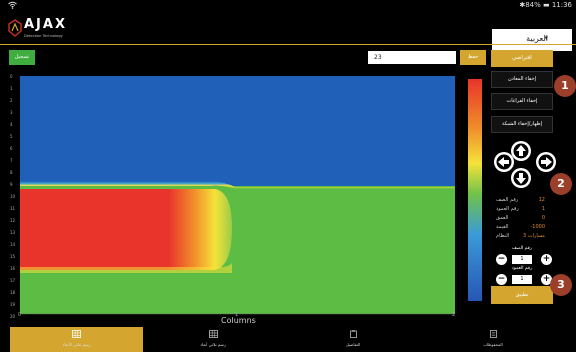  I want to click on x-axis-label: Columns, so click(238, 320).